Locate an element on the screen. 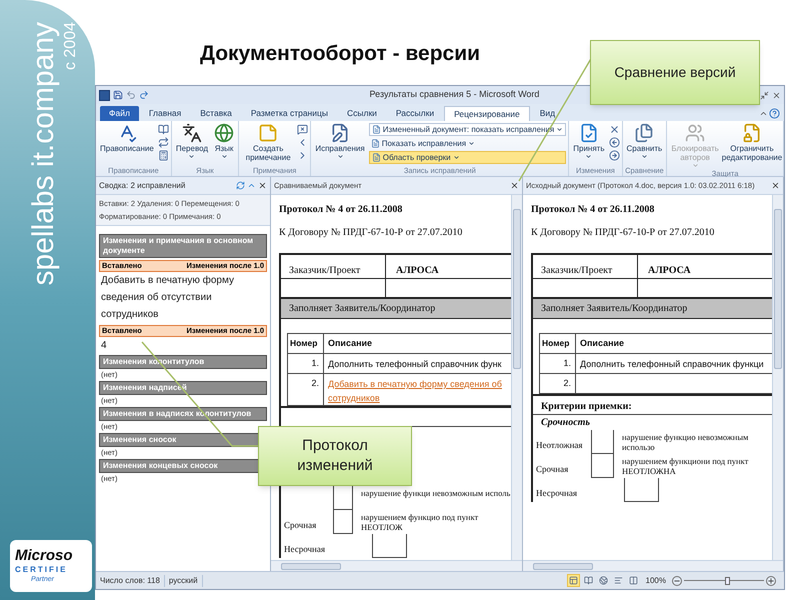 The image size is (800, 600). undo-icon is located at coordinates (131, 95).